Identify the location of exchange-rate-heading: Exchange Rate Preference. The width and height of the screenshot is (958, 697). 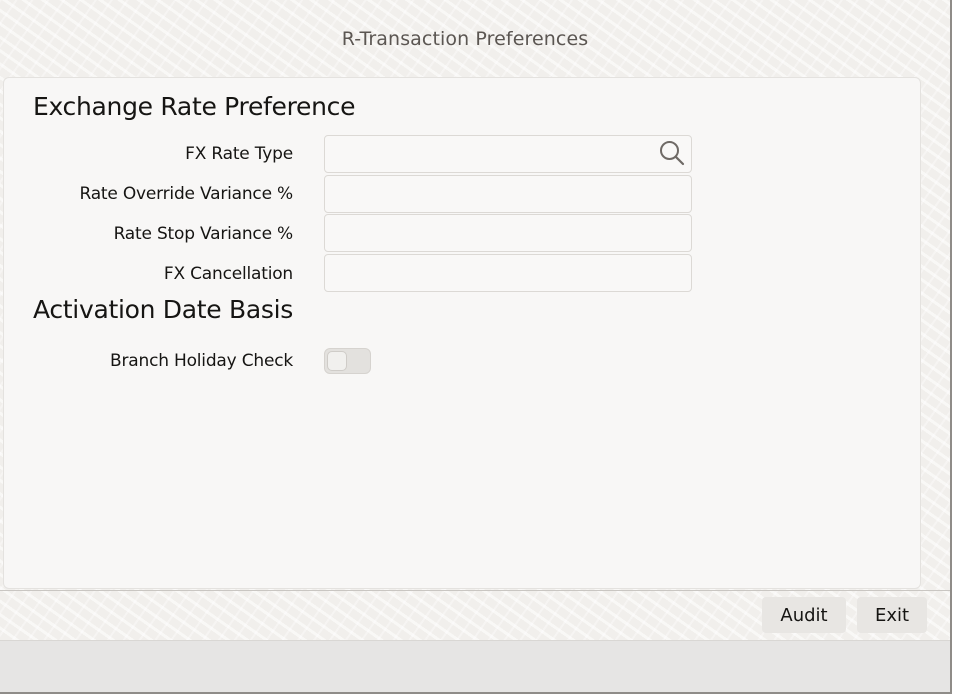
(194, 106).